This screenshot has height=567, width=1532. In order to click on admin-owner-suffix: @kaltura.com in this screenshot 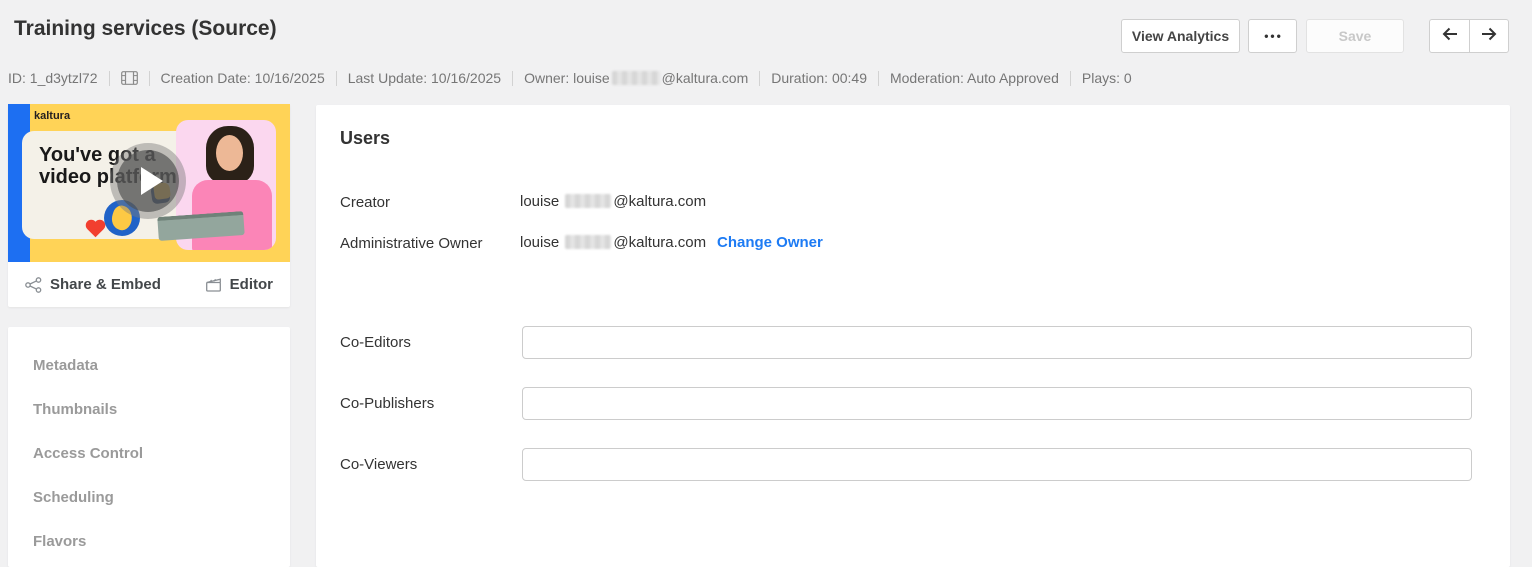, I will do `click(660, 242)`.